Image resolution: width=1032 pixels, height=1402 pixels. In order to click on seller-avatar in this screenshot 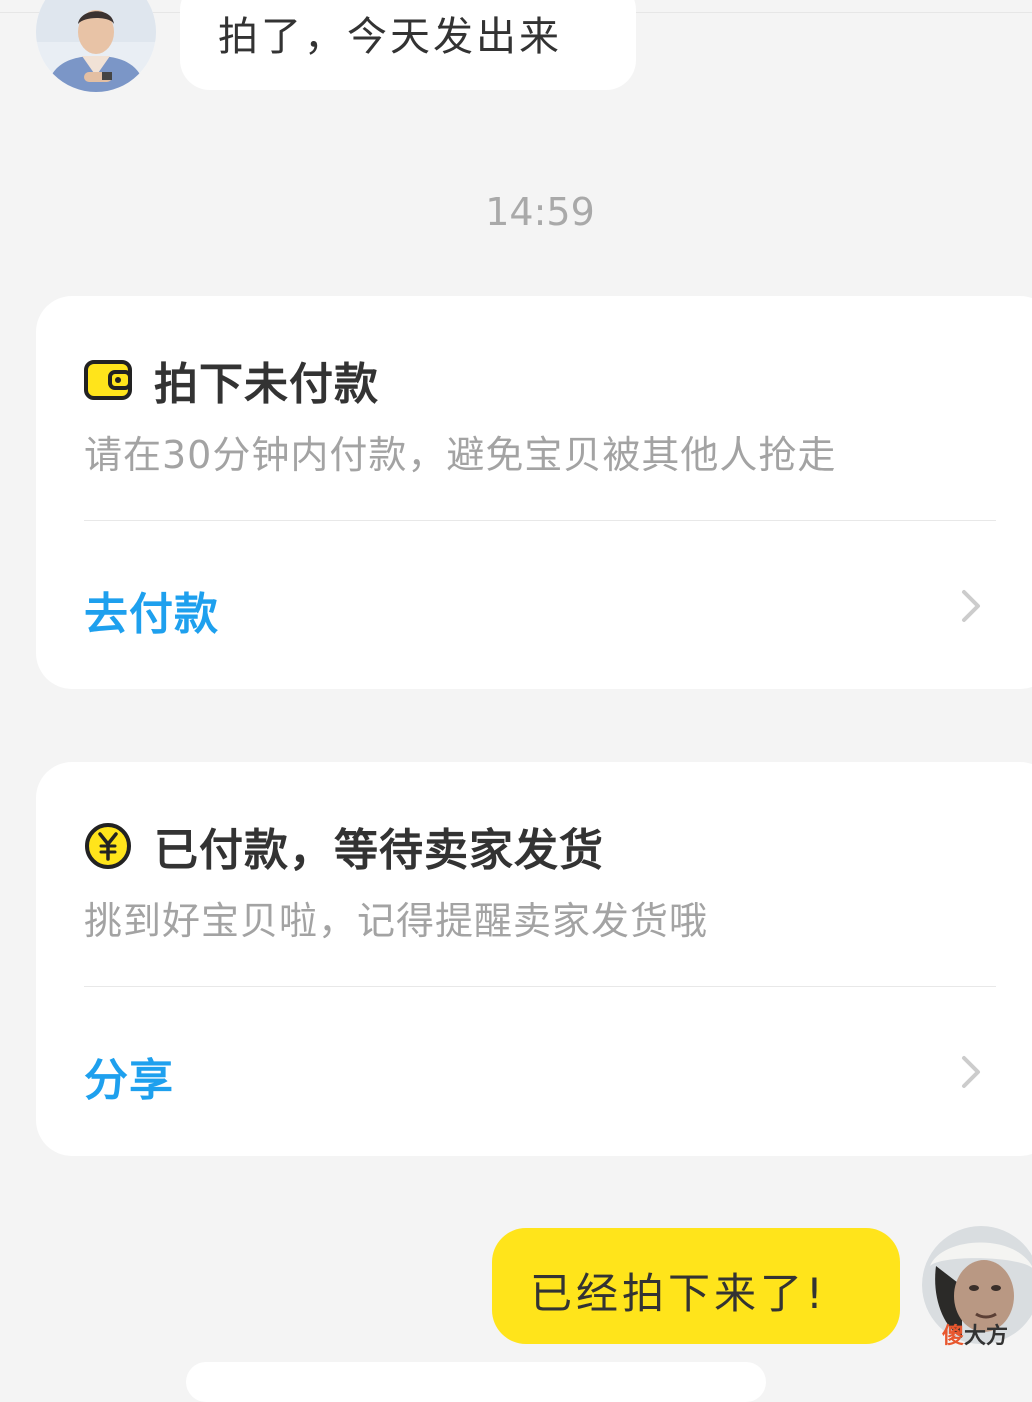, I will do `click(96, 46)`.